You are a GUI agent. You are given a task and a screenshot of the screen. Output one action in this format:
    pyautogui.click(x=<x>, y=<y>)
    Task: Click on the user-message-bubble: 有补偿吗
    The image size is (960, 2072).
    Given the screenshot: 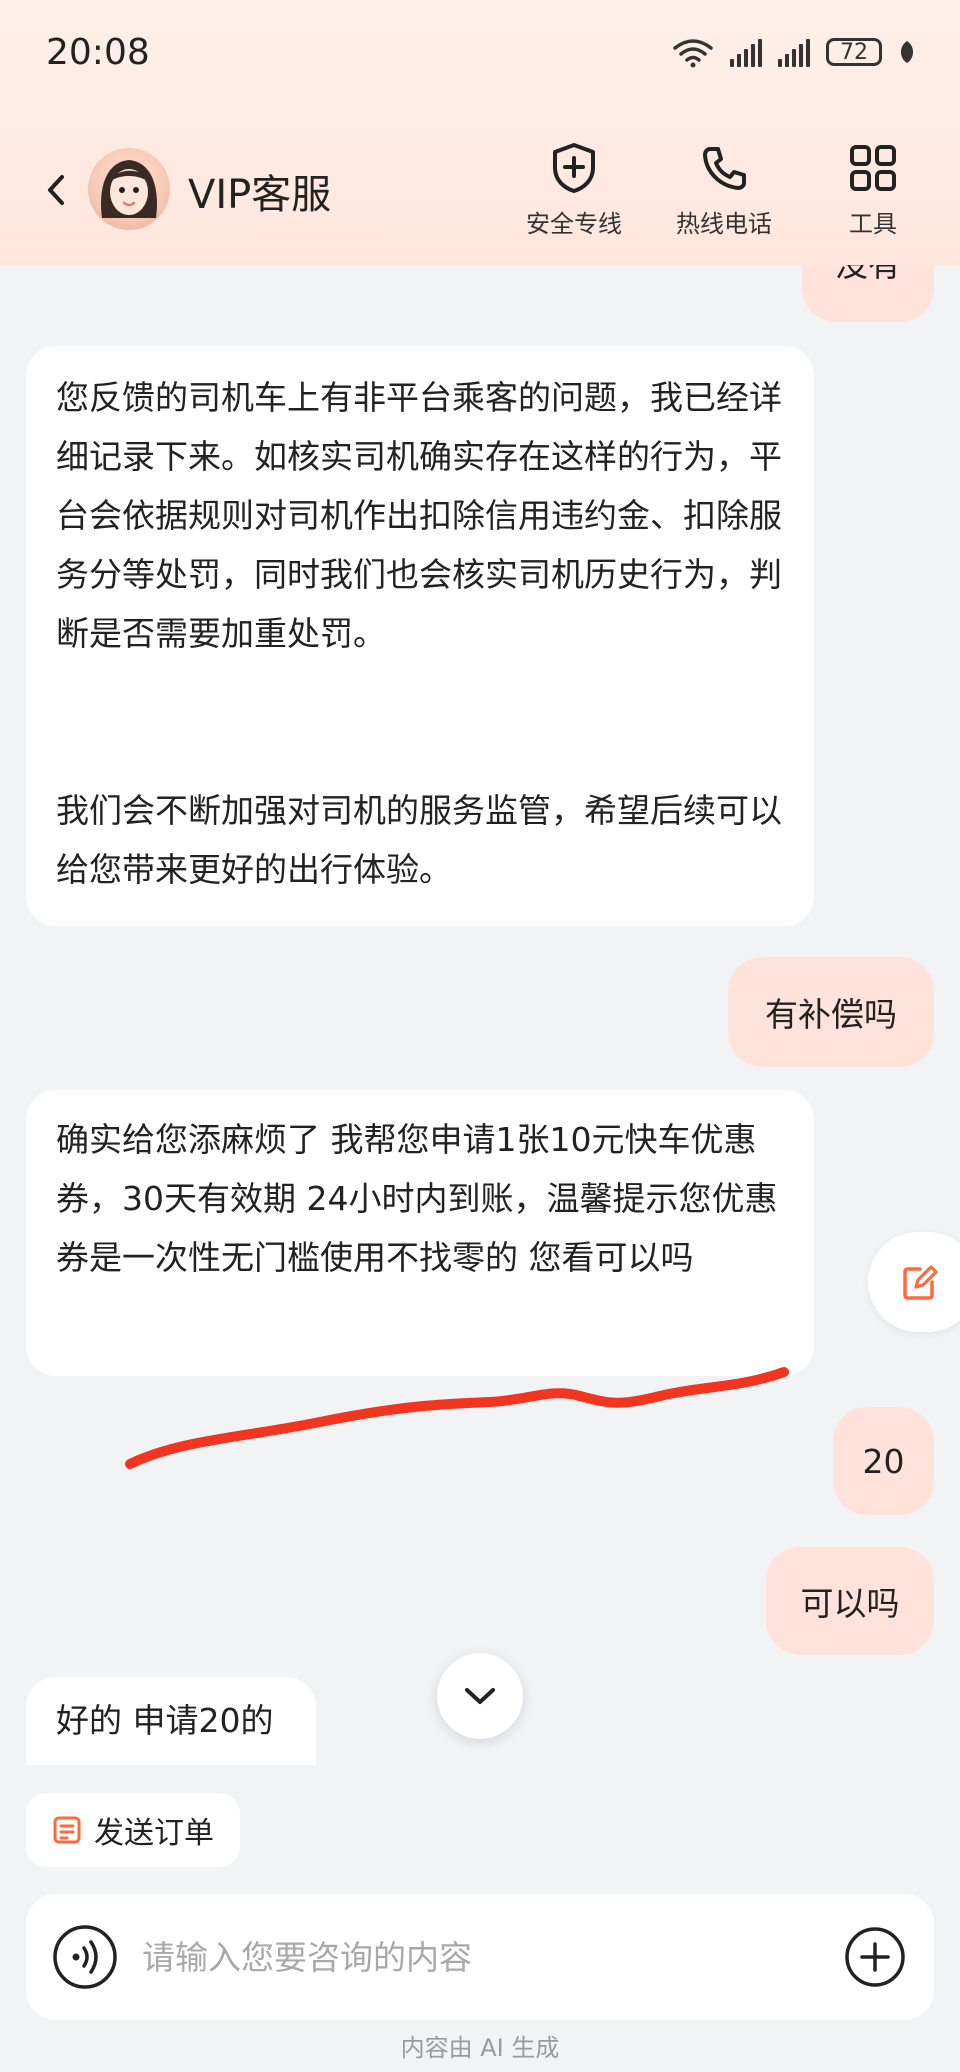 What is the action you would take?
    pyautogui.click(x=831, y=1012)
    